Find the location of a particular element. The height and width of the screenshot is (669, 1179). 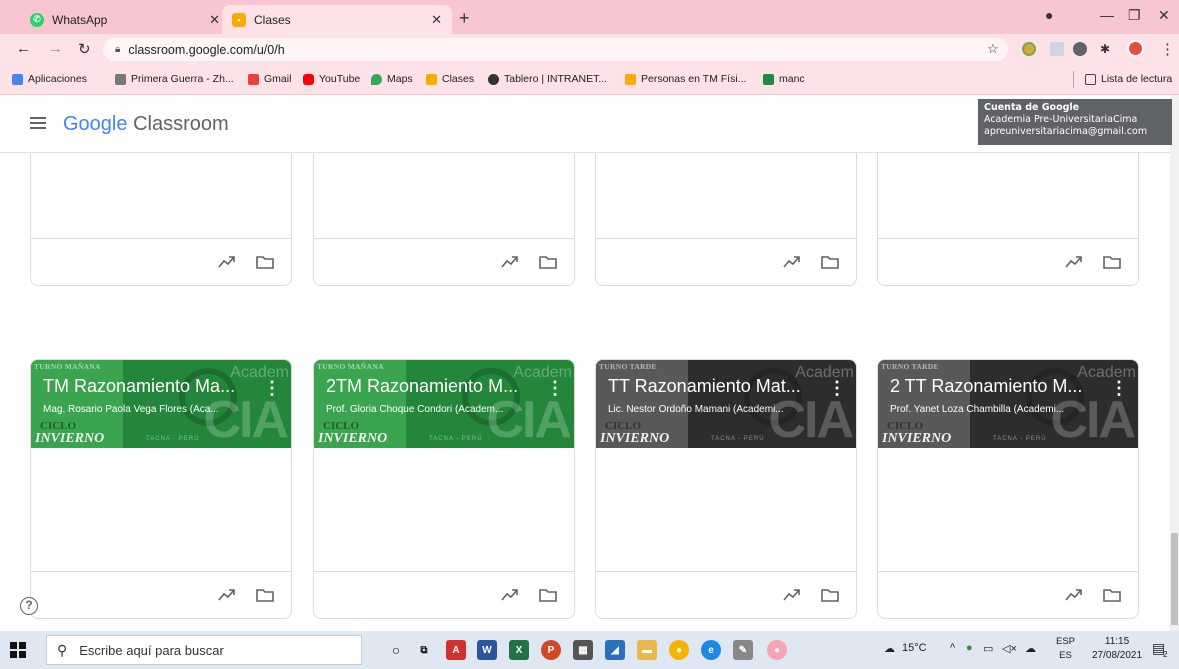

taskbar-search-input: ⚲ Escribe aquí para buscar is located at coordinates (204, 650).